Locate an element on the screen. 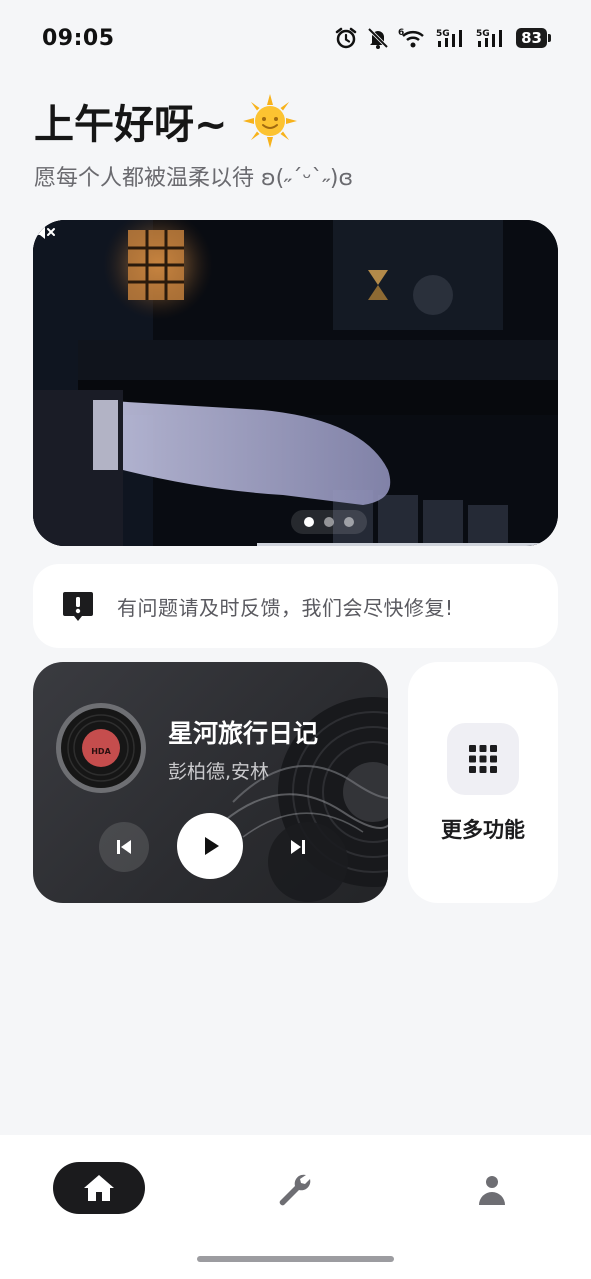  skip-next-icon is located at coordinates (298, 847).